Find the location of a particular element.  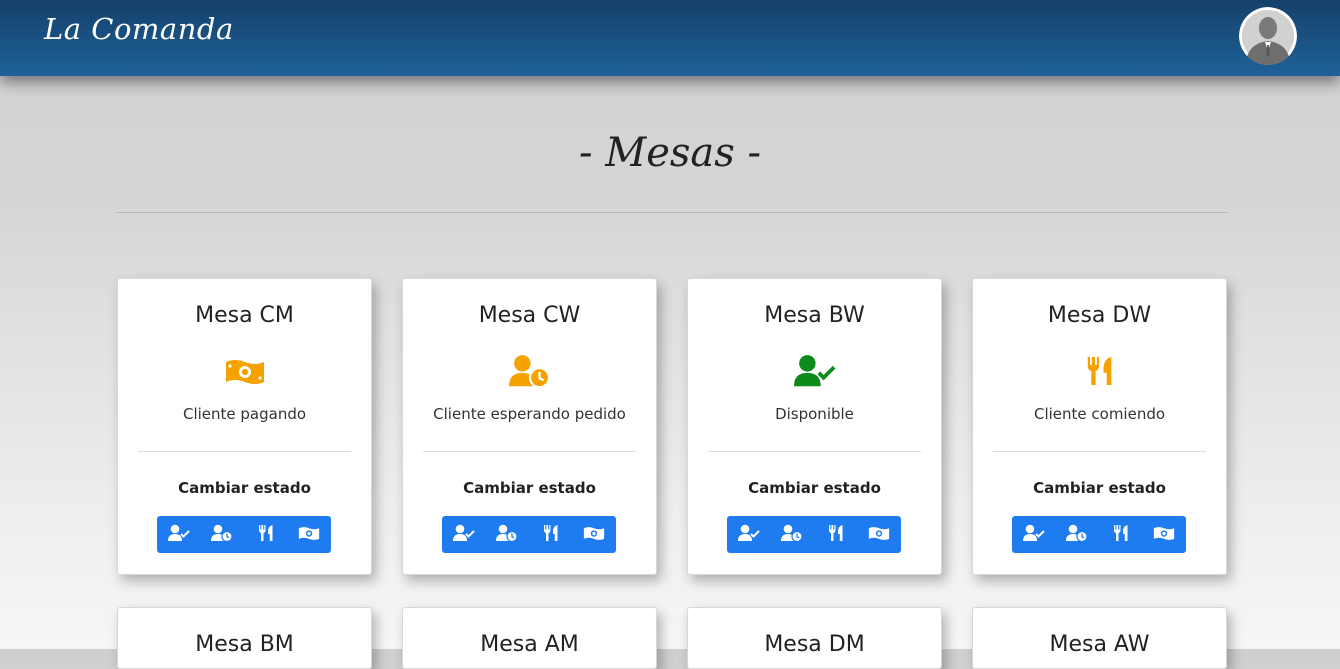

table-card: Mesa BW Disponible Cambiar estado is located at coordinates (814, 426).